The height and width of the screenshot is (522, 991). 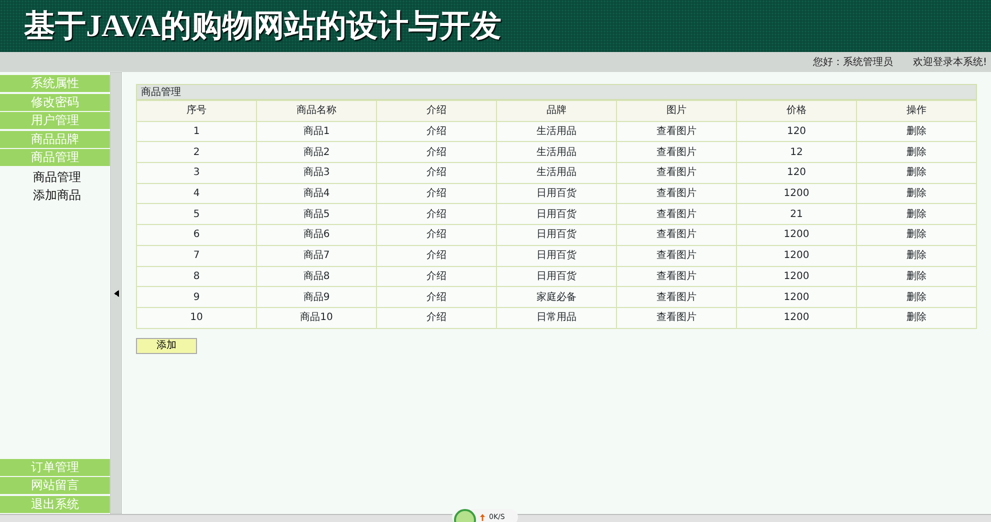 I want to click on table-cell: 1, so click(x=196, y=131).